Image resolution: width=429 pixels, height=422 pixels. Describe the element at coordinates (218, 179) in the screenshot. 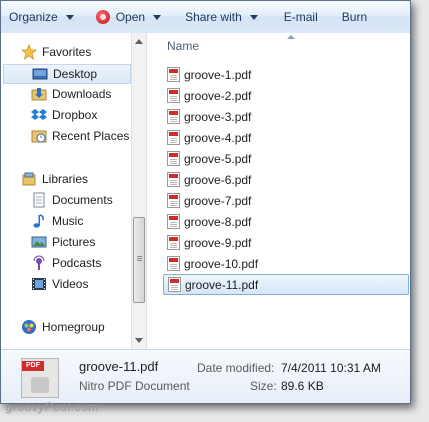

I see `file-name: groove-6.pdf` at that location.